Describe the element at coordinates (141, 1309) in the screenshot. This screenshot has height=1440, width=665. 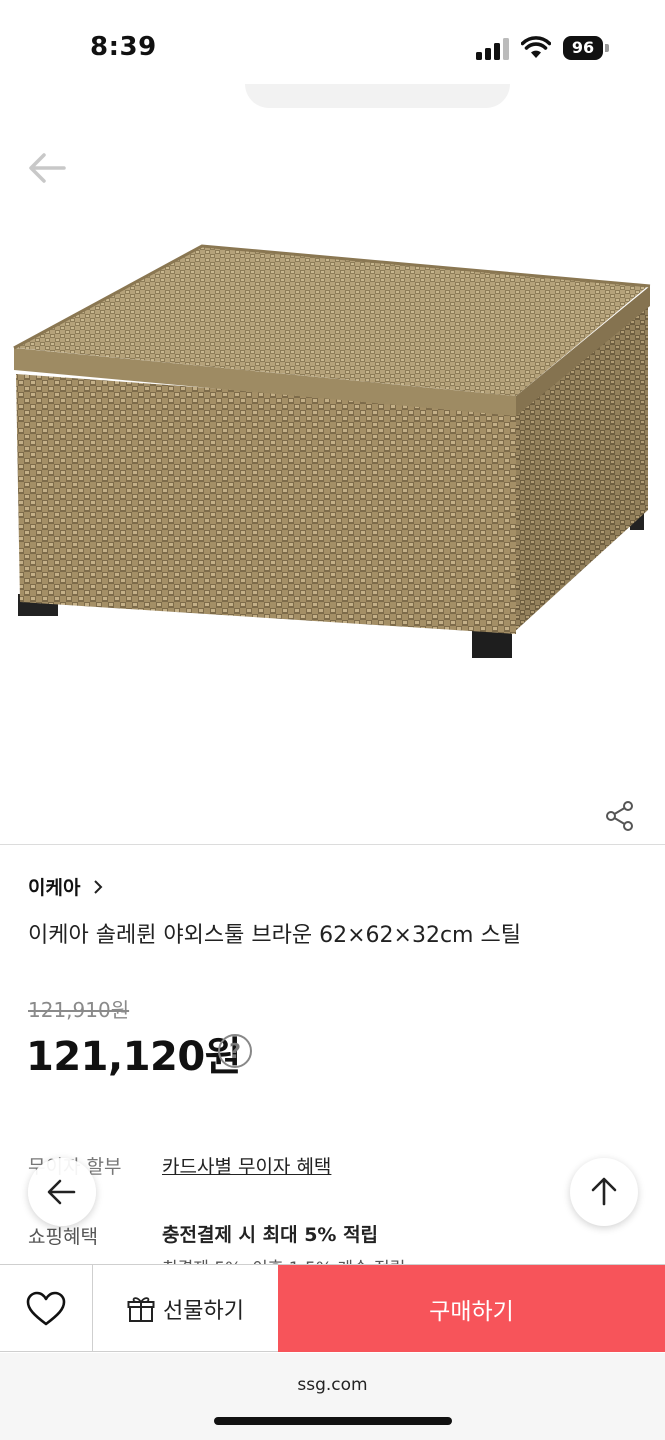
I see `gift-icon` at that location.